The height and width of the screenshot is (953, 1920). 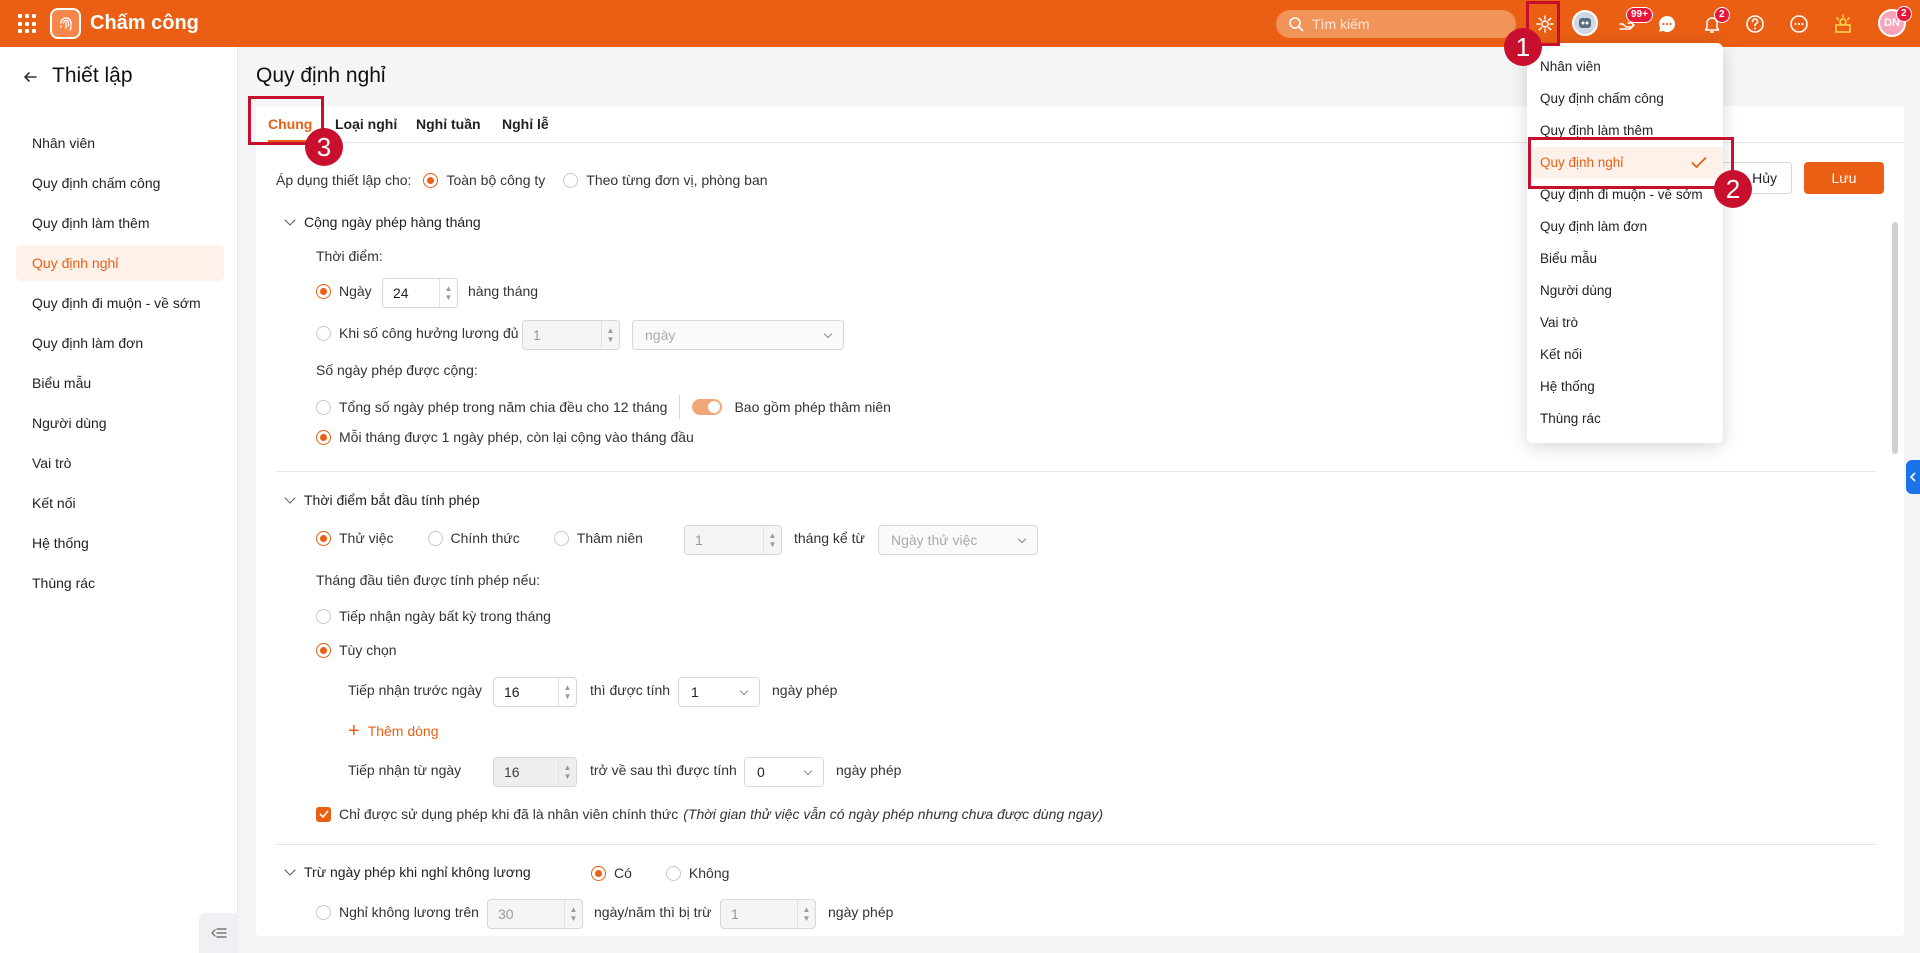 I want to click on app-logo, so click(x=65, y=23).